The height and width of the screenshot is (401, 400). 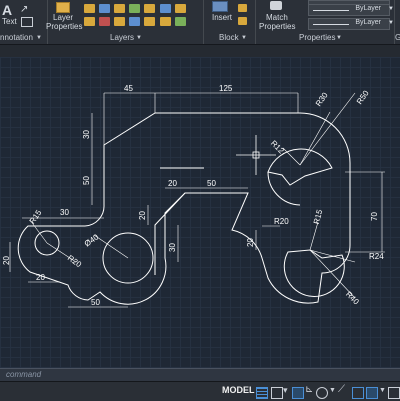 I want to click on dim-20-c: 20, so click(x=6, y=260).